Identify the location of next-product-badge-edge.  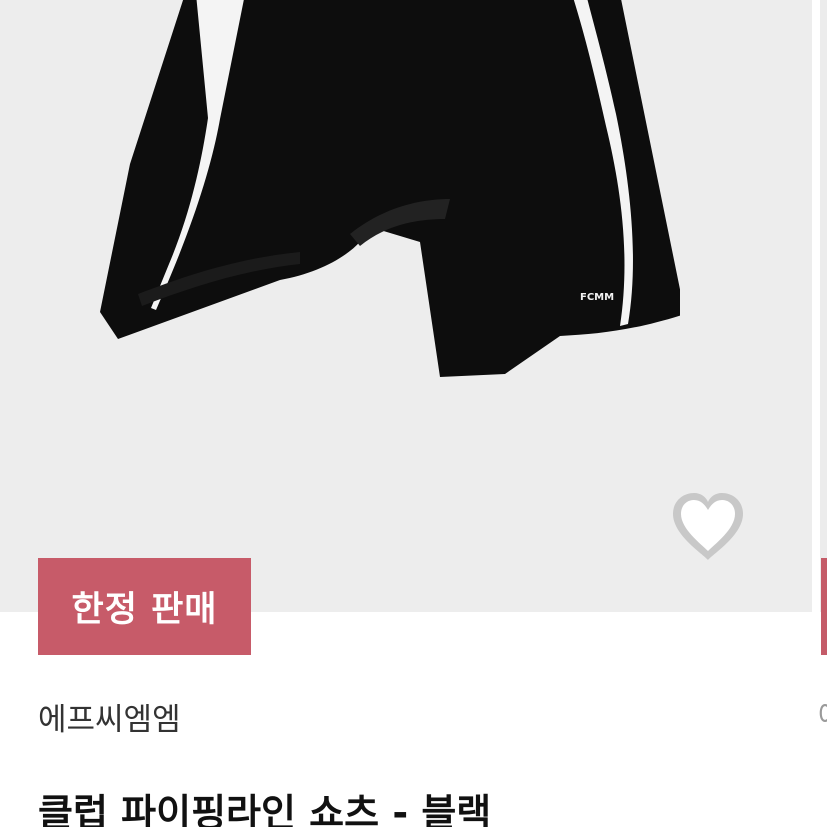
(824, 606).